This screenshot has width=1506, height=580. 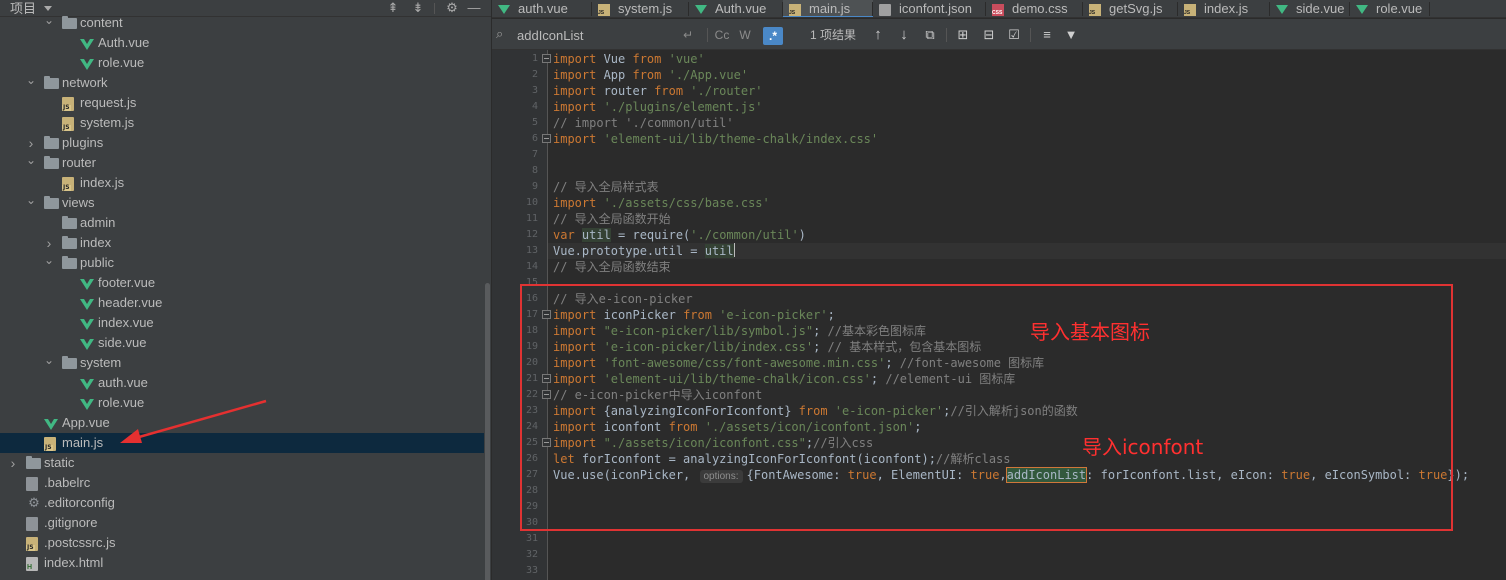 What do you see at coordinates (963, 35) in the screenshot?
I see `add-selection-icon: ⊞` at bounding box center [963, 35].